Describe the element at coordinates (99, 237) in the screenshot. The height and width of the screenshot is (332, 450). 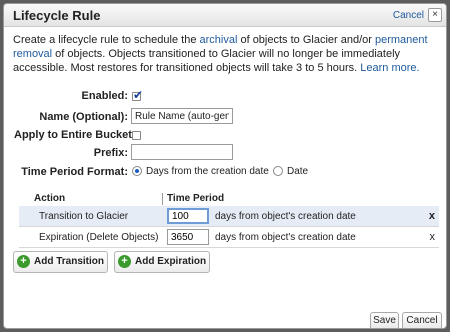
I see `row-action: Expiration (Delete Objects)` at that location.